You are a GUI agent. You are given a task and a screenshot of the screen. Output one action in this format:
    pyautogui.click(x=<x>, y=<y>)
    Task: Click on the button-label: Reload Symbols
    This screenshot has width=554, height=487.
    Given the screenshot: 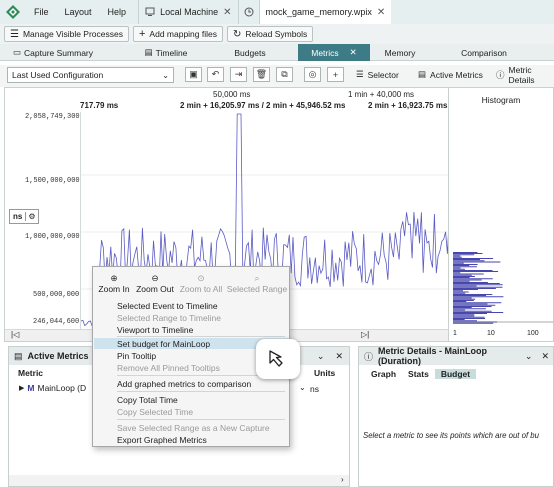 What is the action you would take?
    pyautogui.click(x=276, y=34)
    